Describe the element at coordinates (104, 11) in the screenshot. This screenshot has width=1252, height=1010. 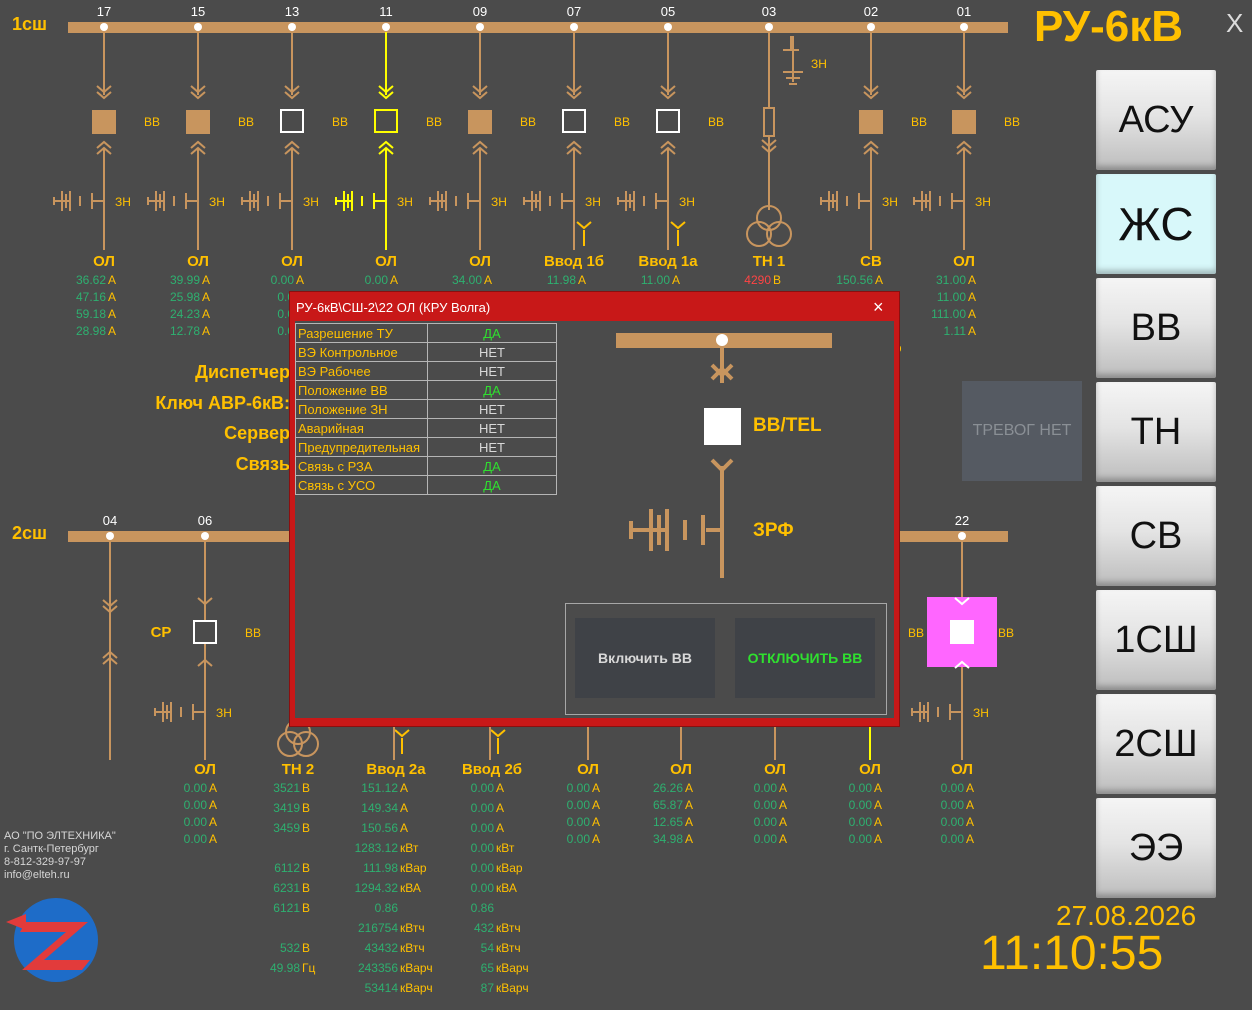
I see `cell-number: 17` at that location.